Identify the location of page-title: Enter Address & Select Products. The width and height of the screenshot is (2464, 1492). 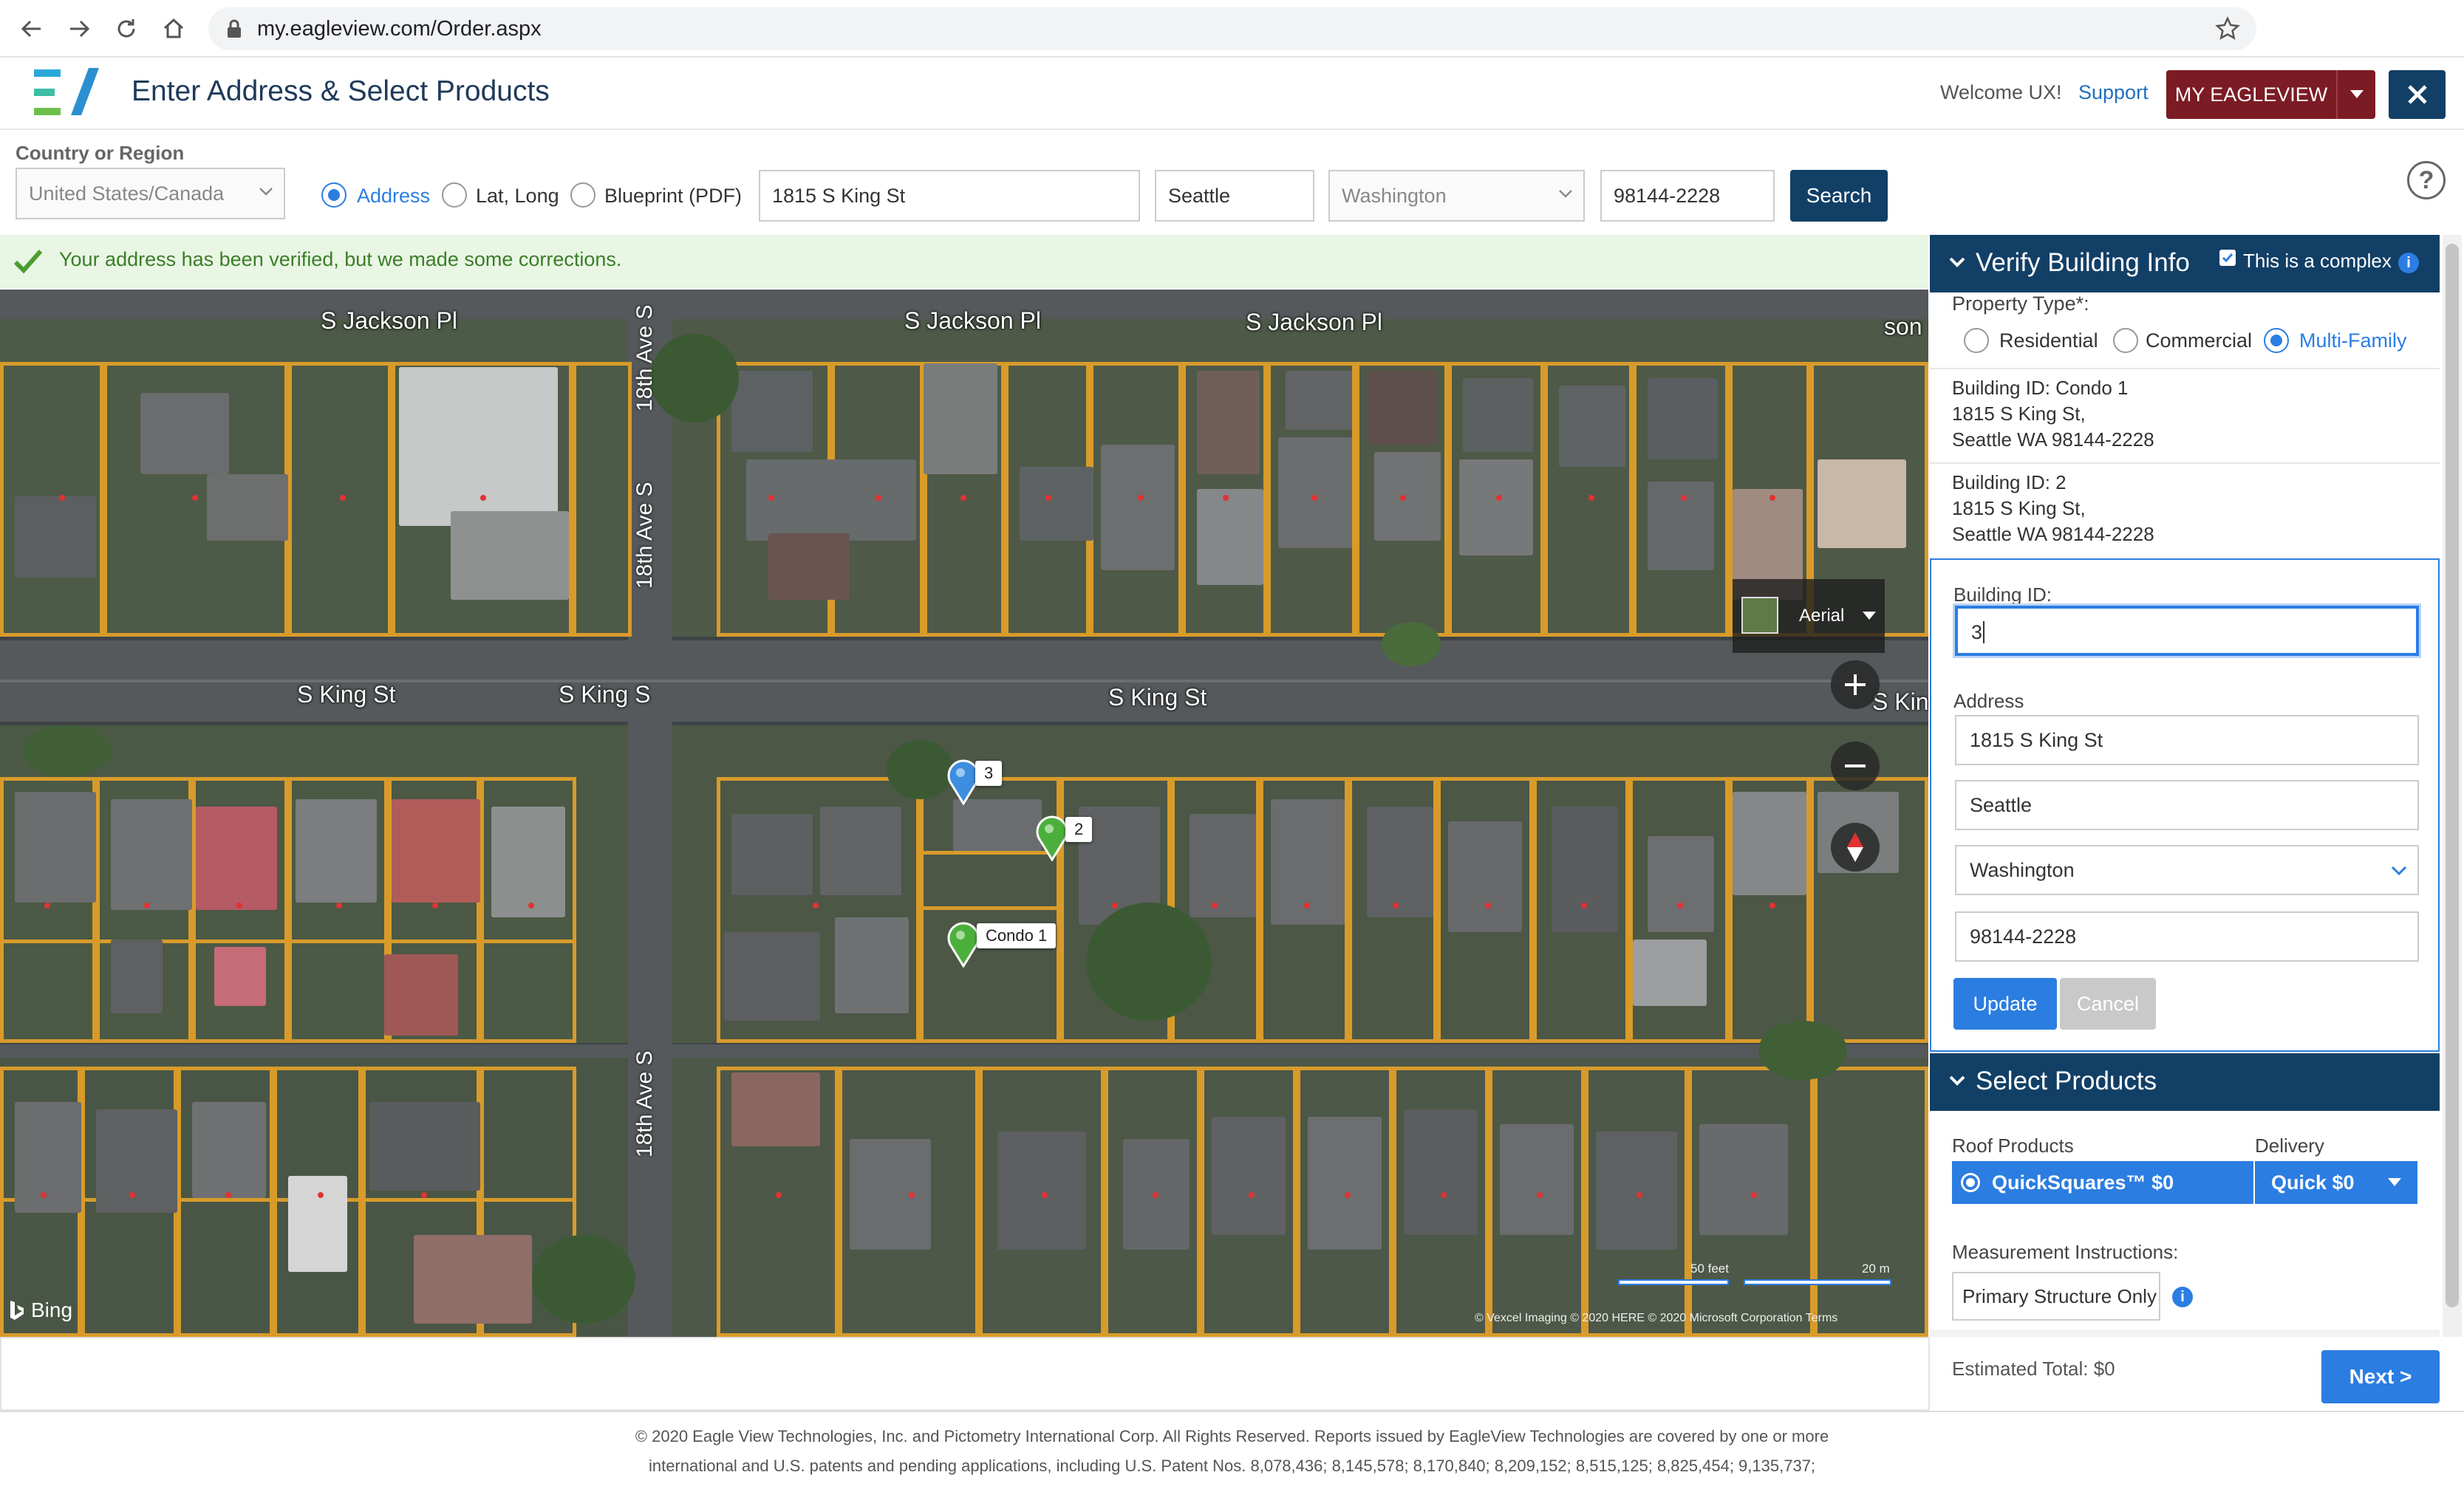
(341, 91).